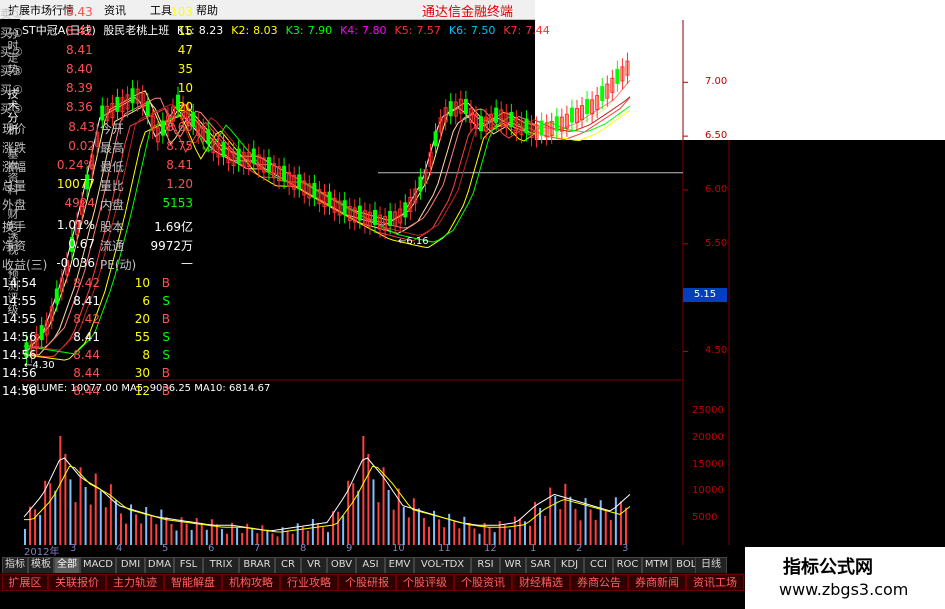 The image size is (945, 609). What do you see at coordinates (715, 582) in the screenshot?
I see `extension-tab: 资讯工场` at bounding box center [715, 582].